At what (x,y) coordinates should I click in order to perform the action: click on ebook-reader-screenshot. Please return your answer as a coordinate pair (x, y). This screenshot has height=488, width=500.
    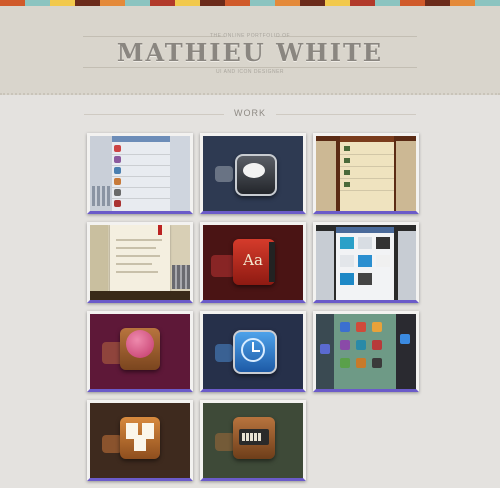
    Looking at the image, I should click on (140, 262).